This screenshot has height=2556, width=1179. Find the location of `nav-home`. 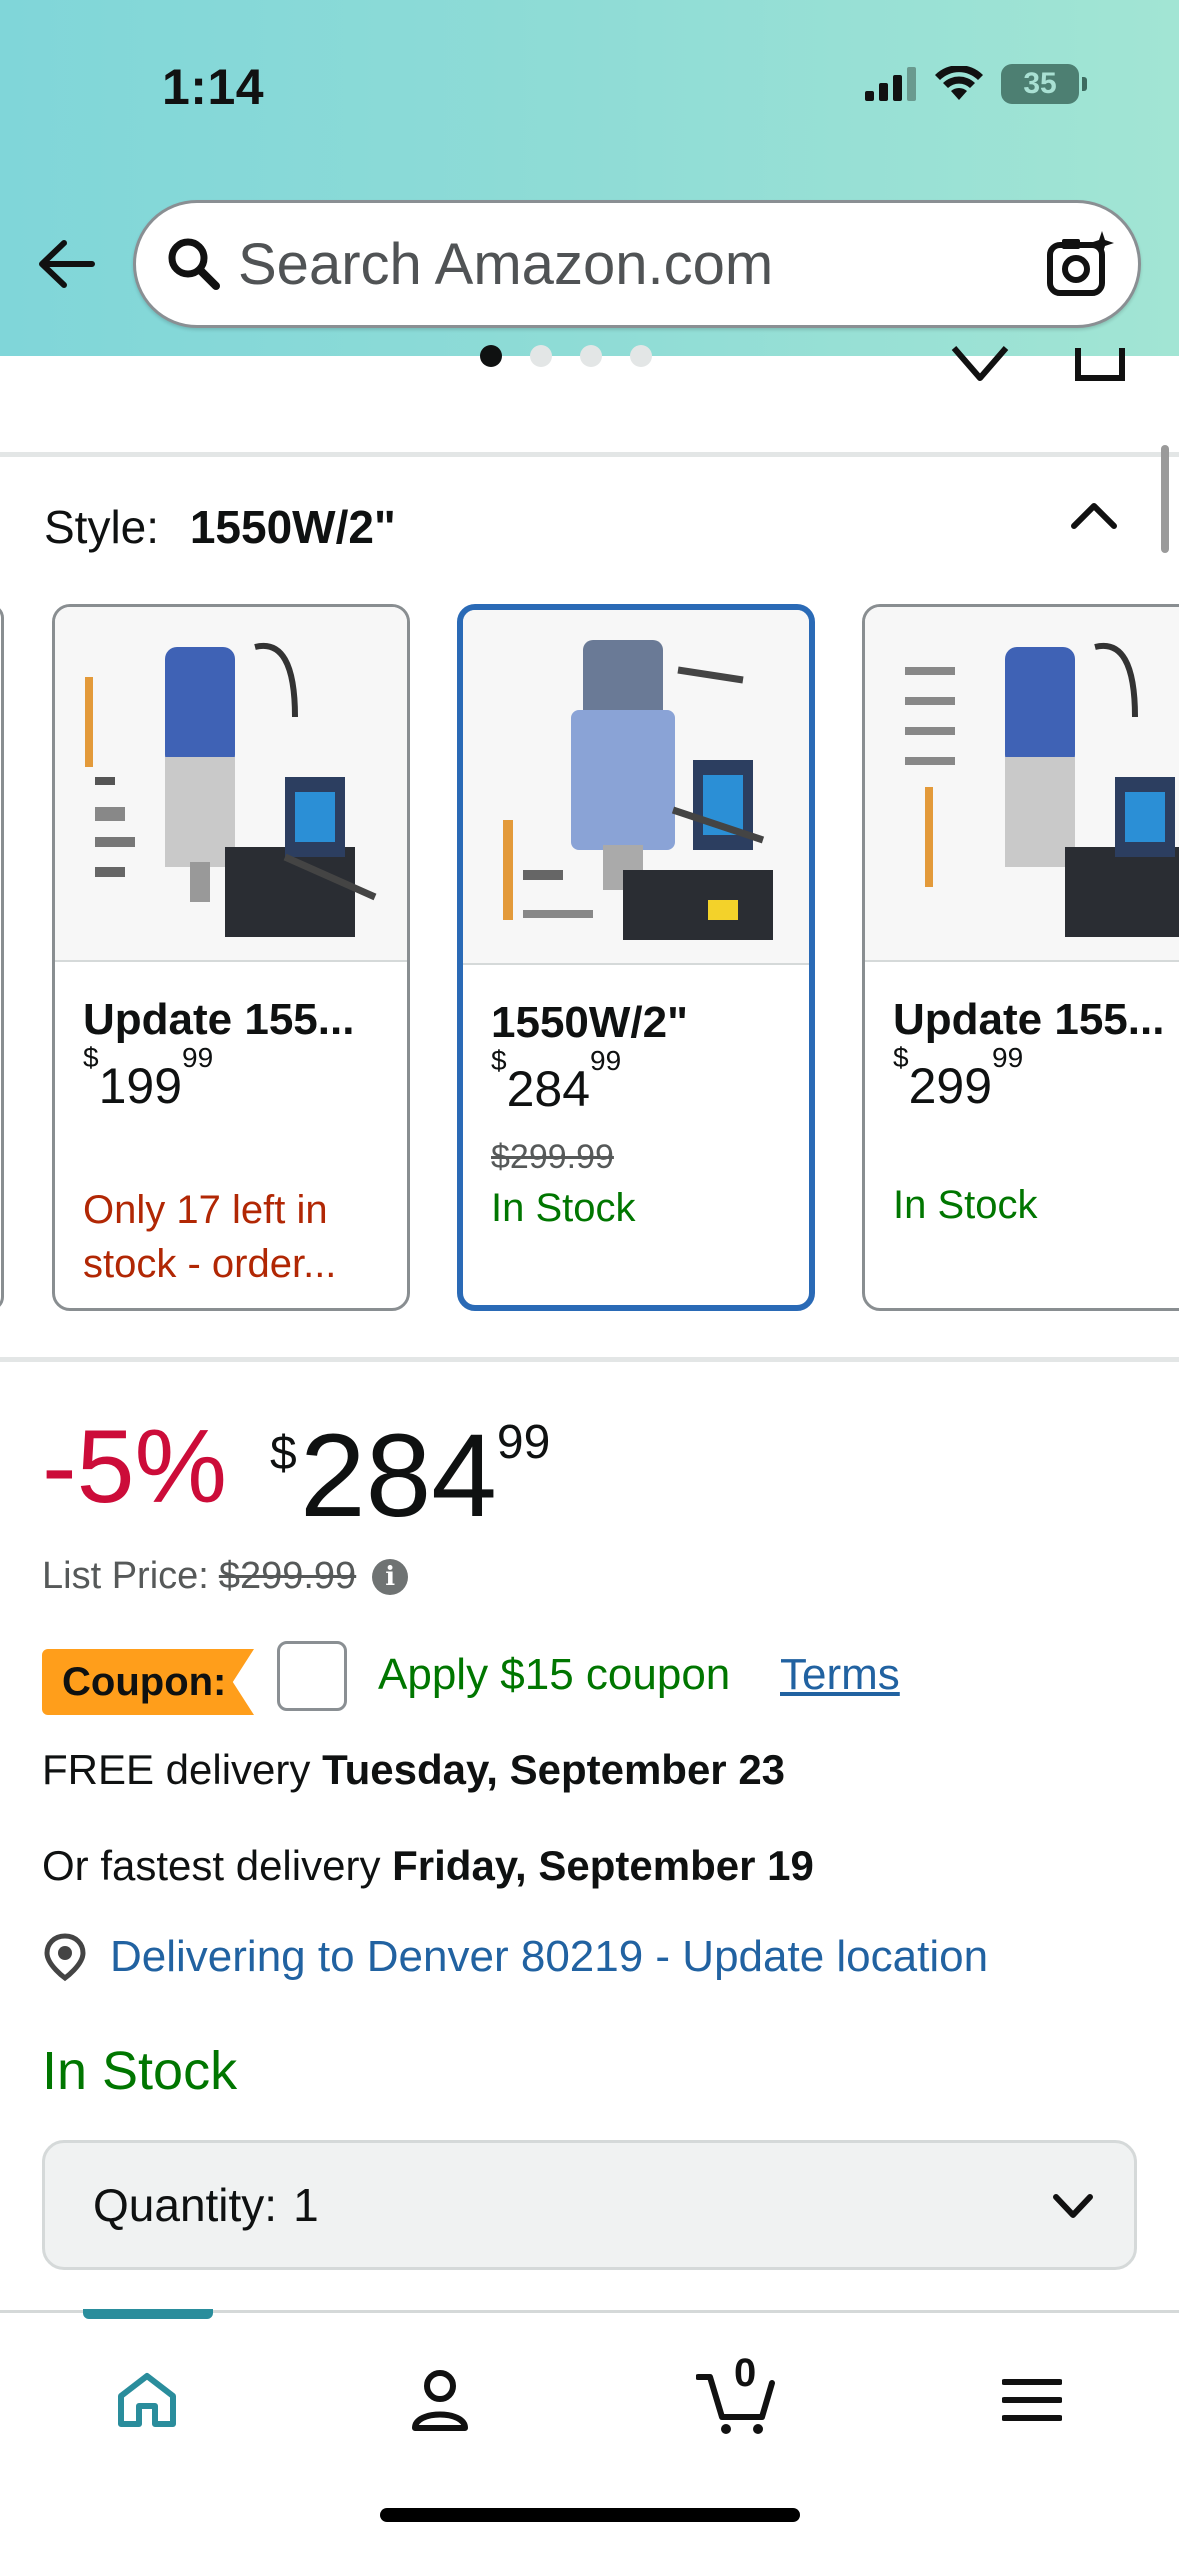

nav-home is located at coordinates (147, 2400).